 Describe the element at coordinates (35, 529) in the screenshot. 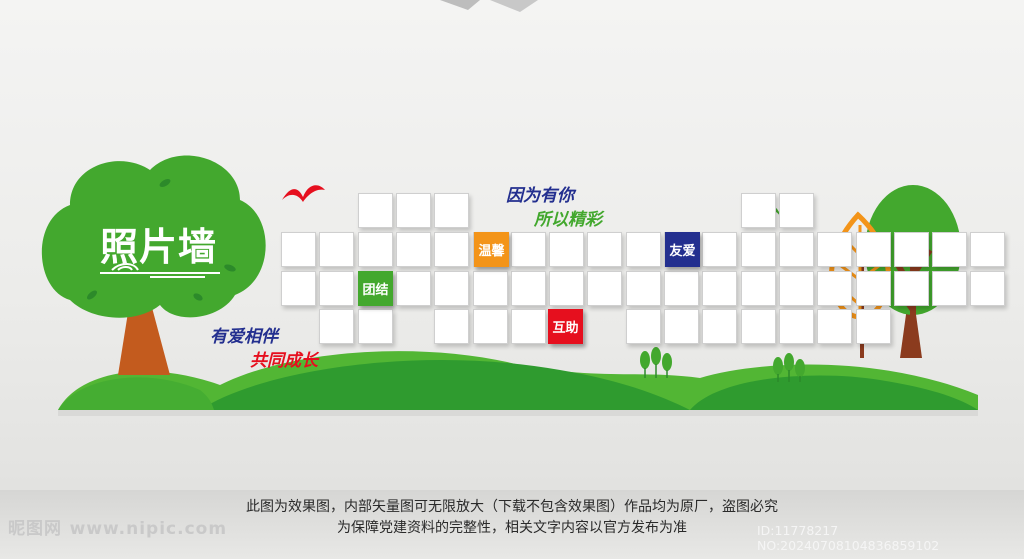

I see `site-name: 昵图网` at that location.